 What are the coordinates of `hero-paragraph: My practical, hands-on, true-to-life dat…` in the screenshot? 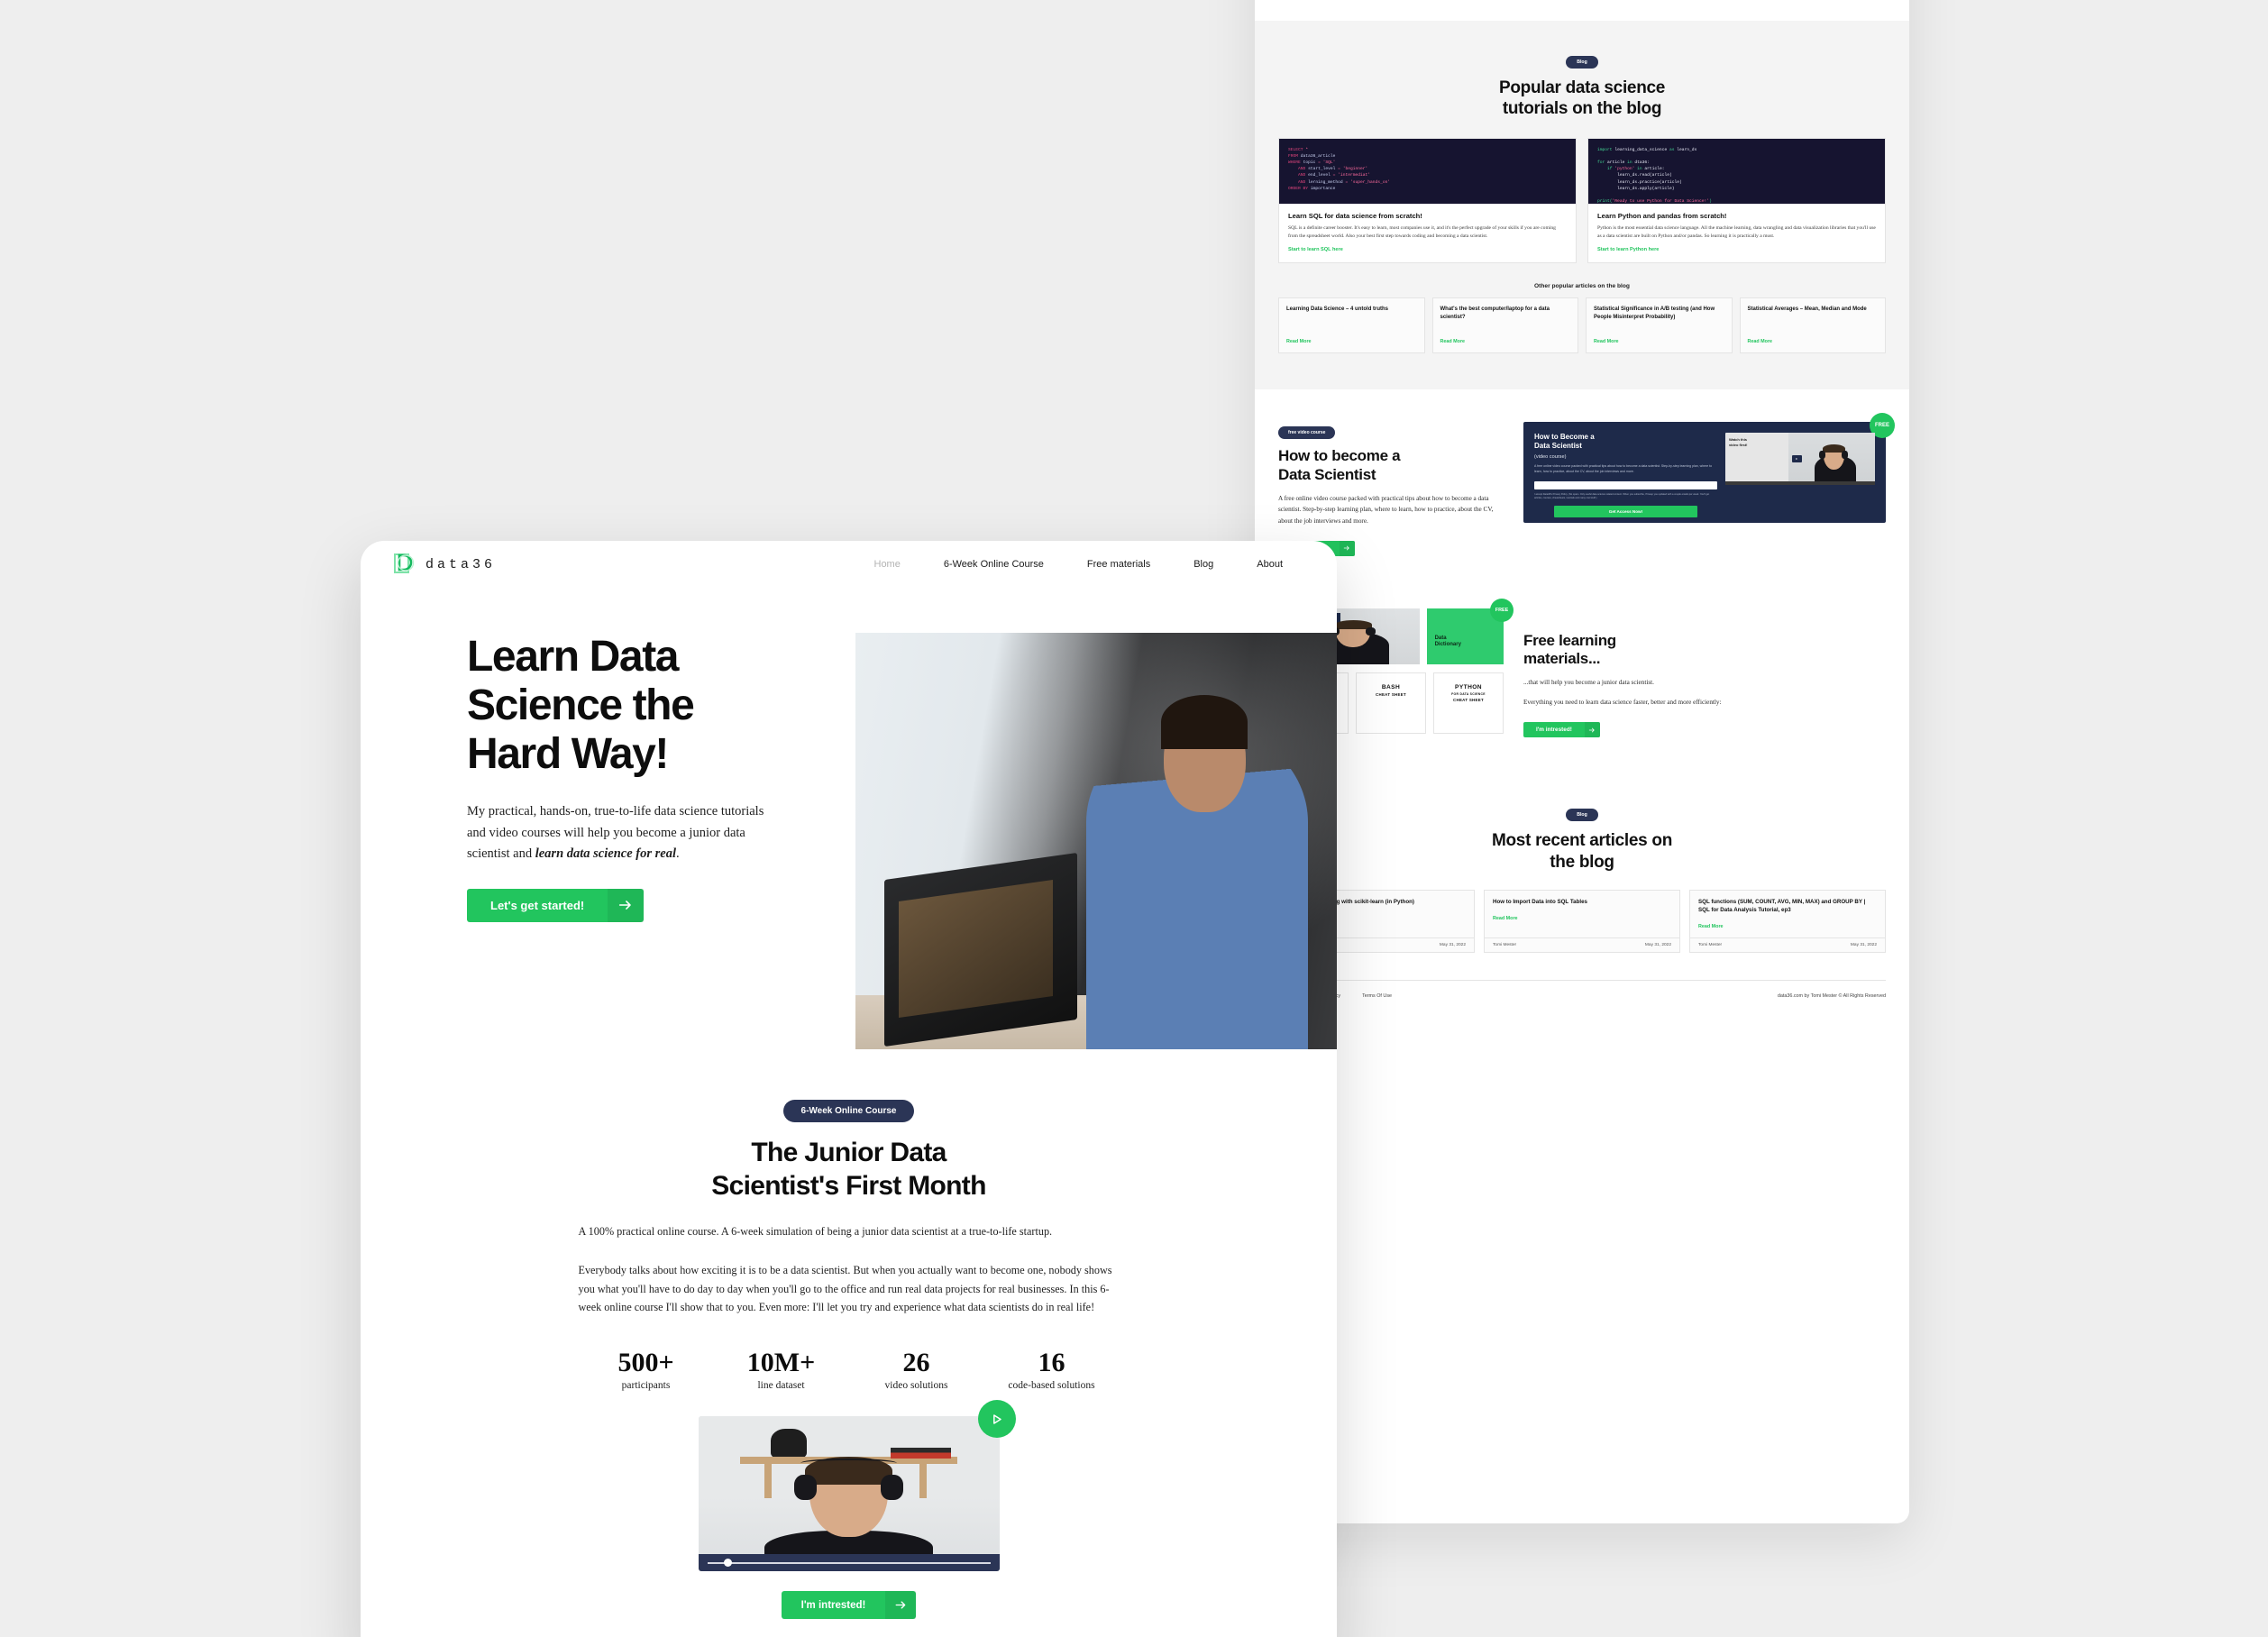 It's located at (625, 832).